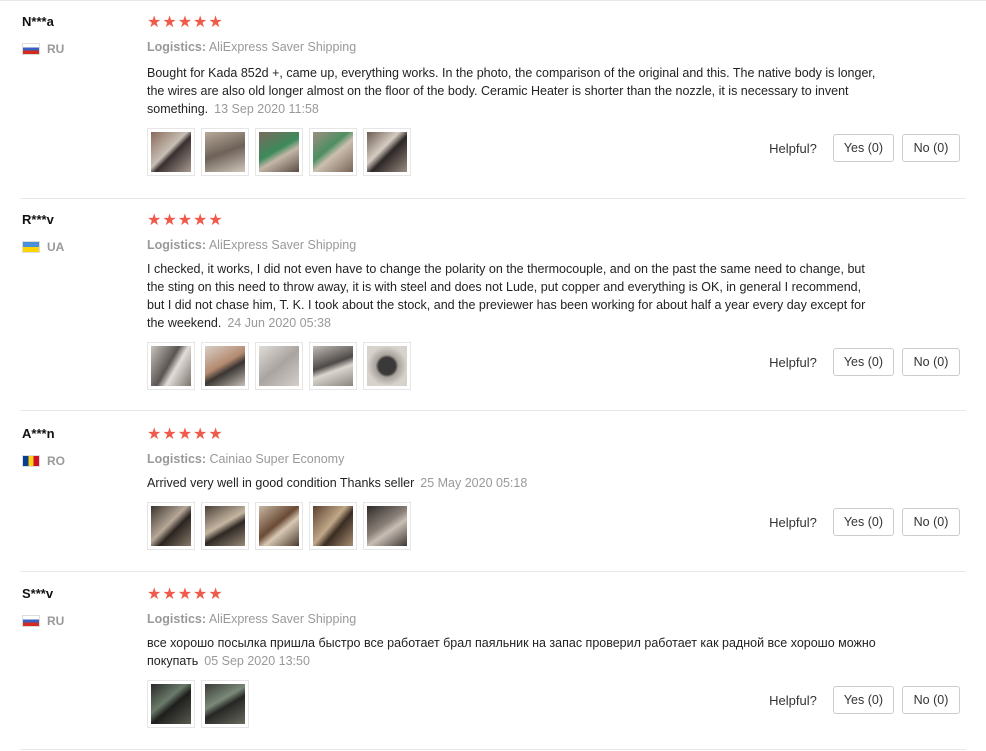  I want to click on country-code: RO, so click(56, 461).